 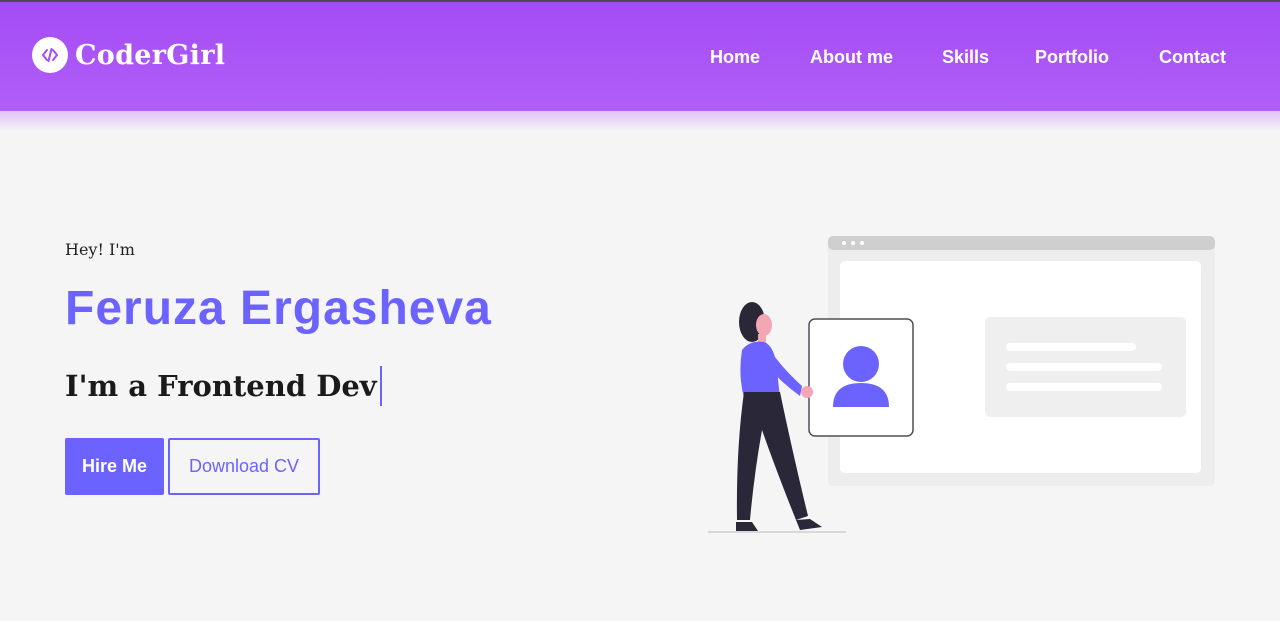 What do you see at coordinates (735, 57) in the screenshot?
I see `nav-home: Home` at bounding box center [735, 57].